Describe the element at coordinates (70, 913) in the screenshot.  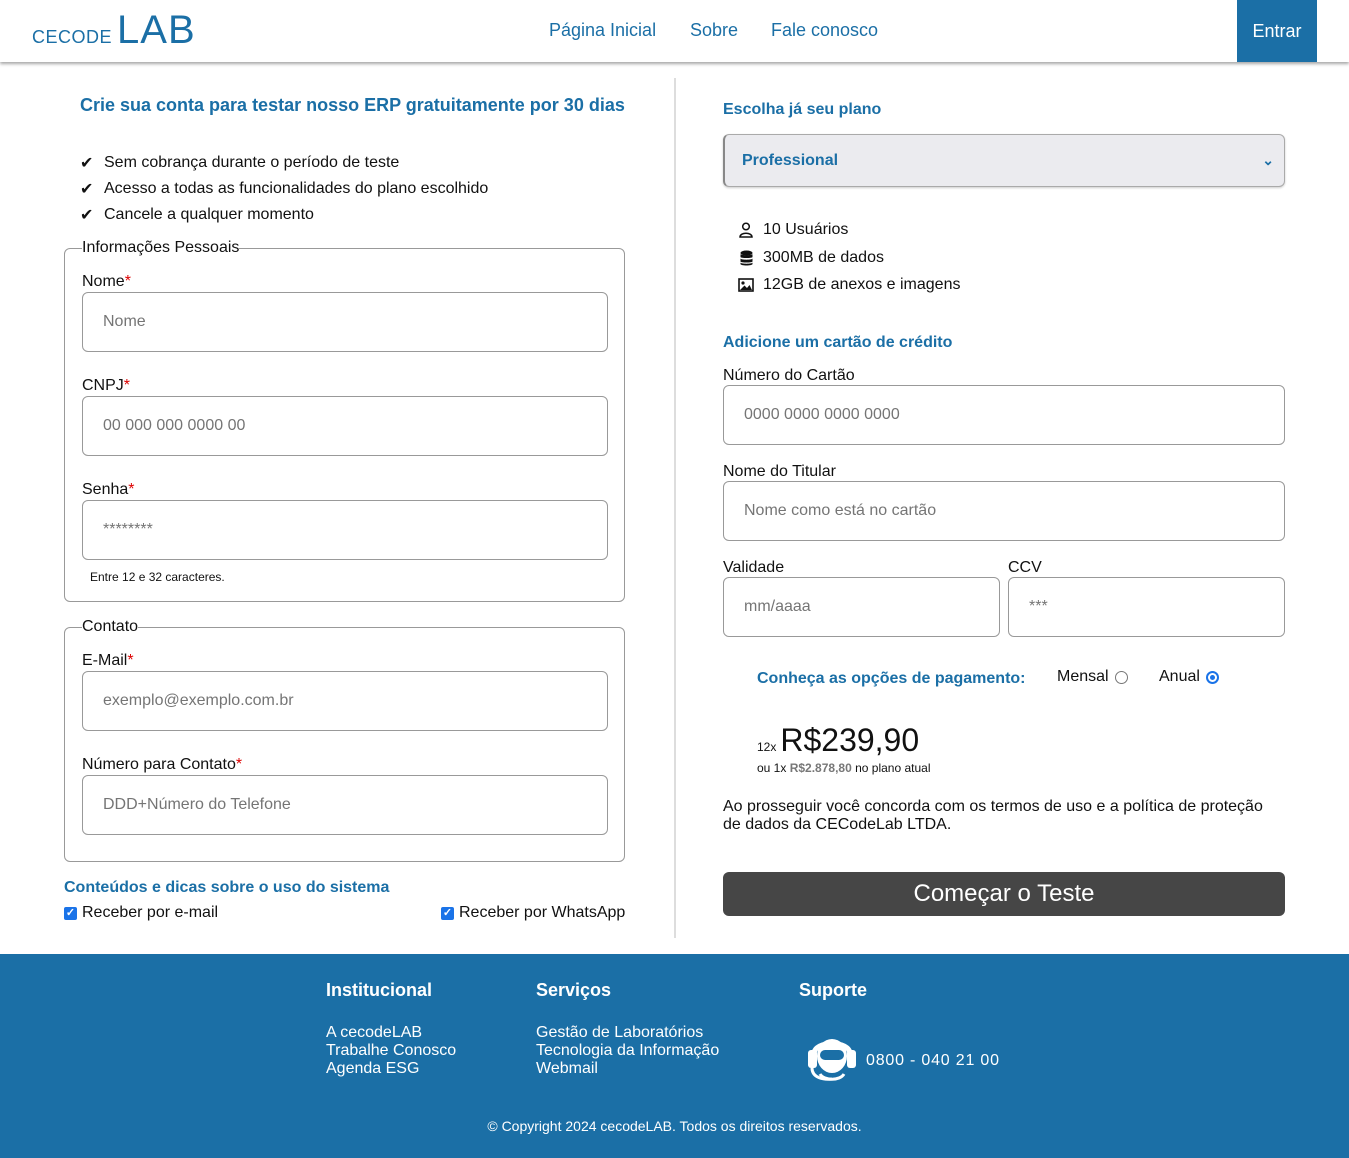
I see `email-checkbox: ✓` at that location.